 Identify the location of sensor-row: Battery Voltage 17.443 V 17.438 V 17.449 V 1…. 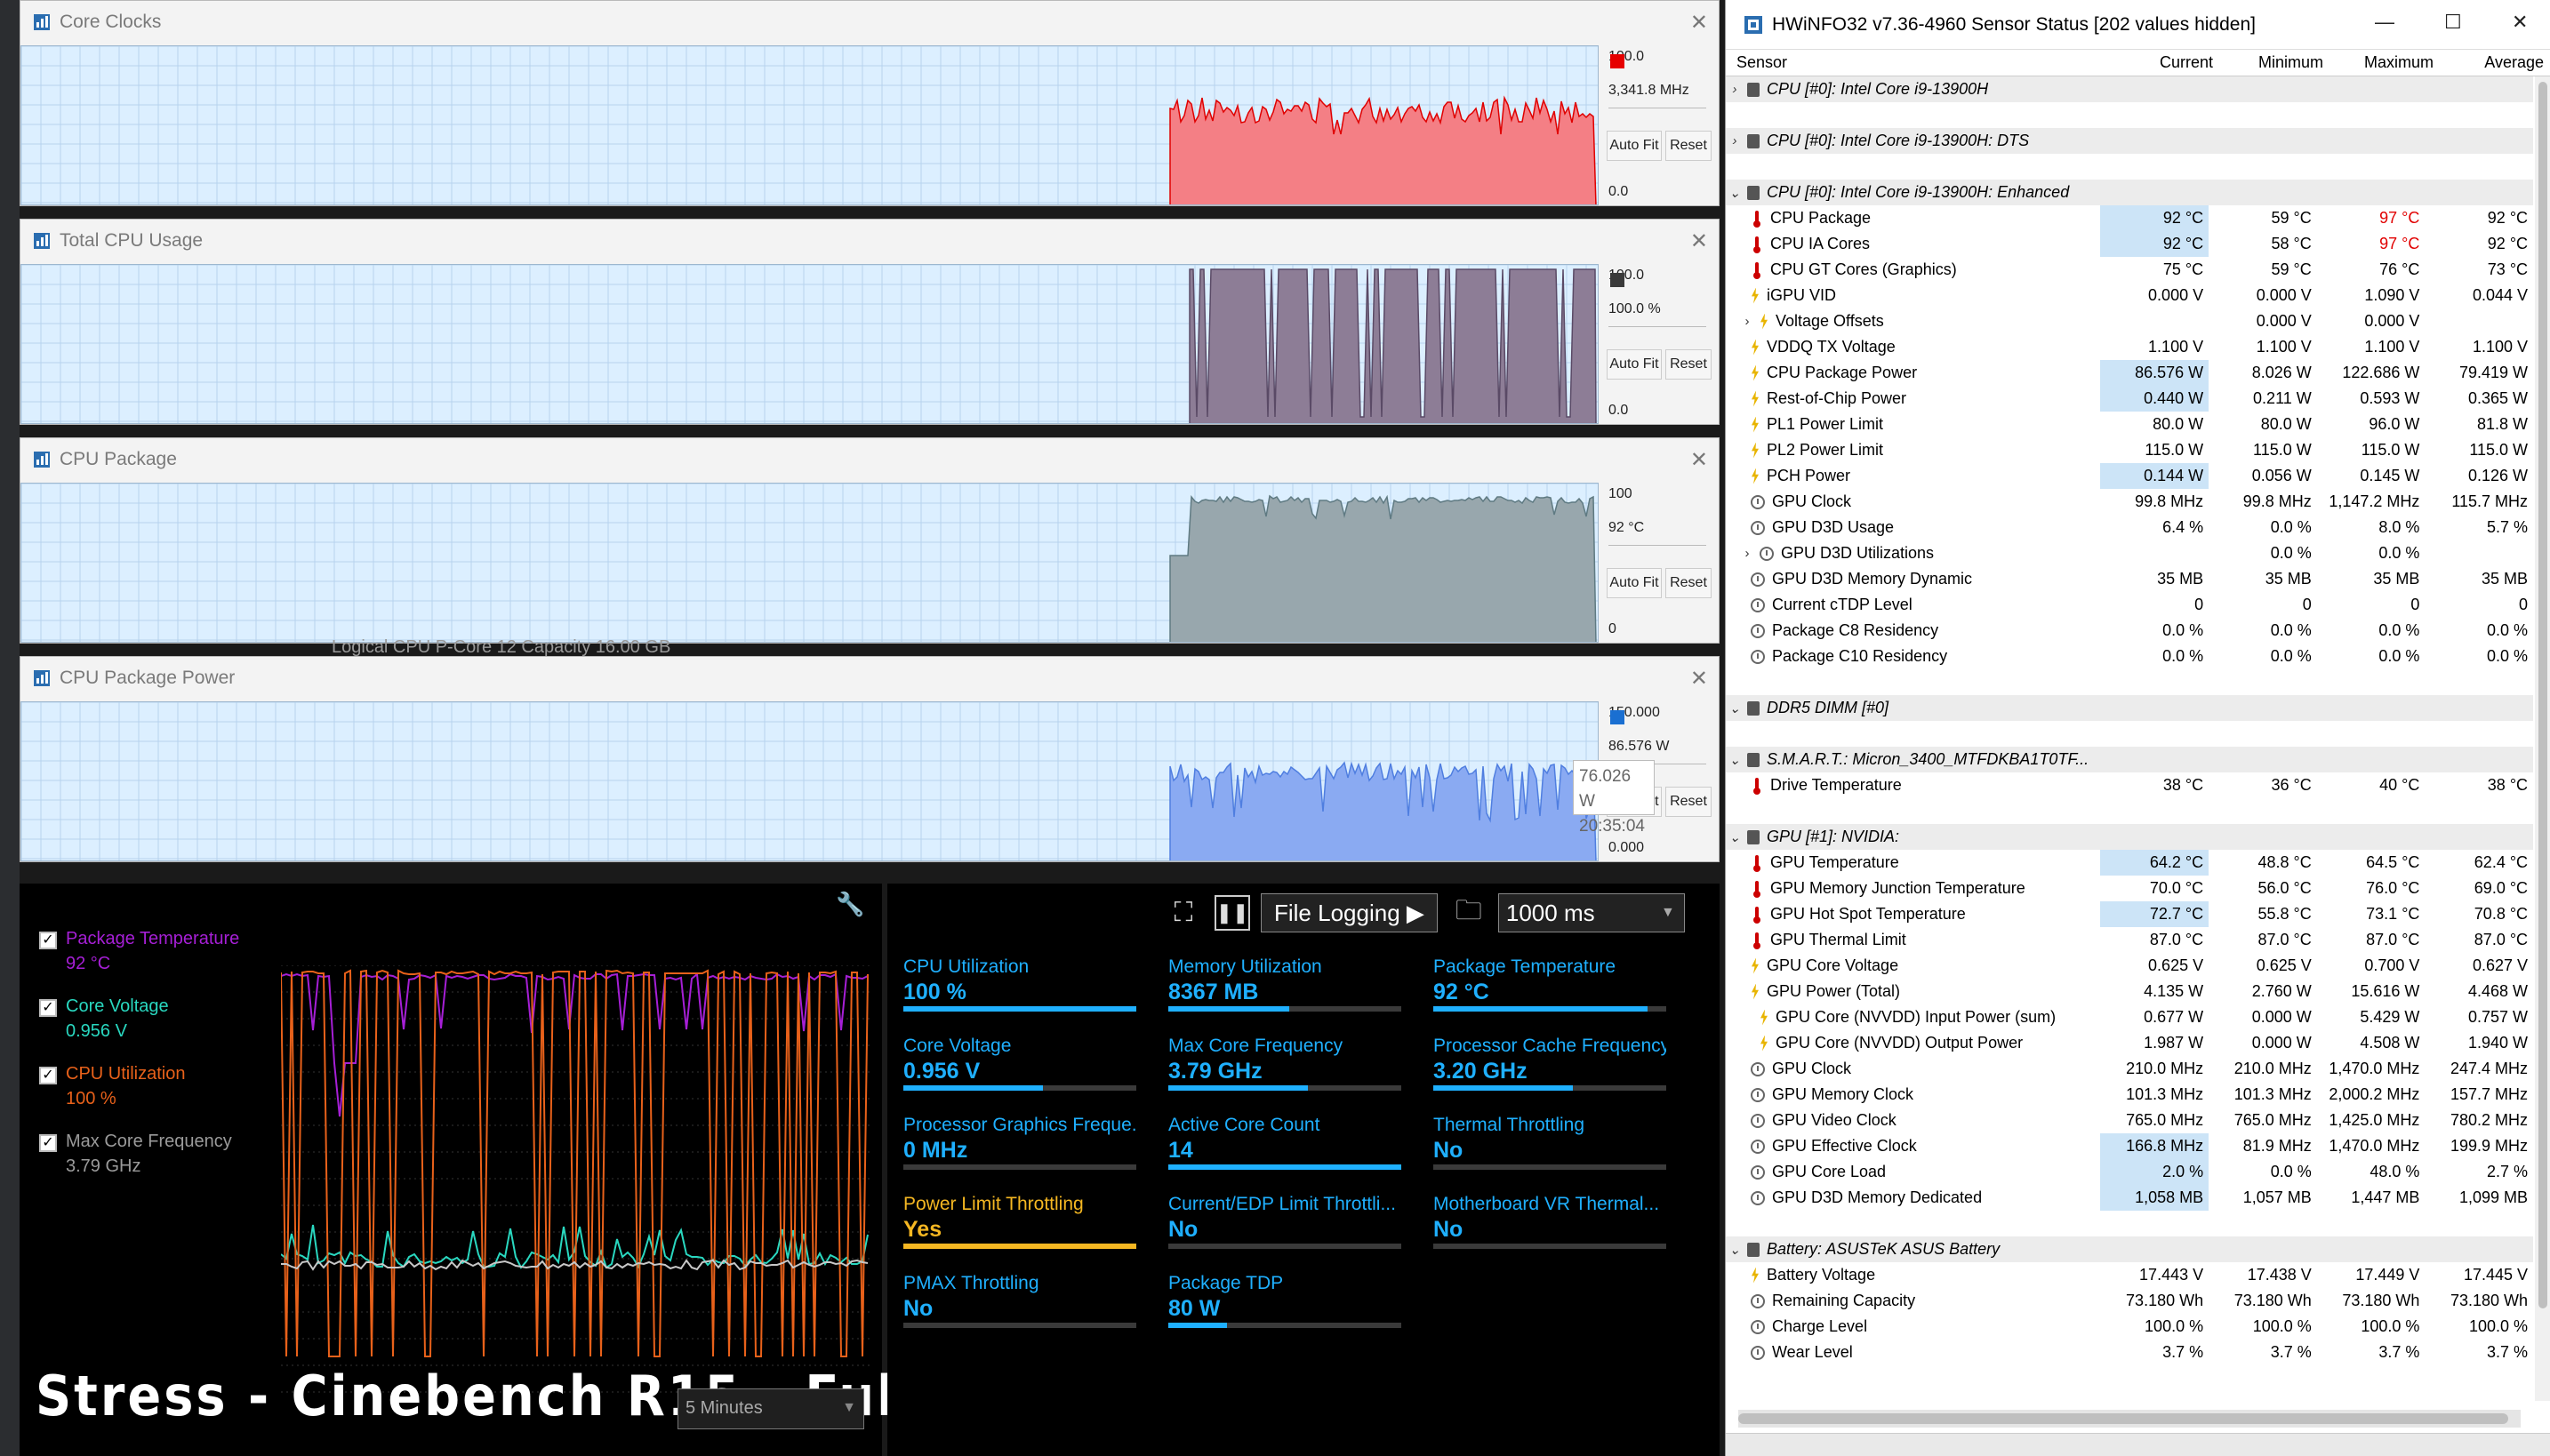
(2129, 1275).